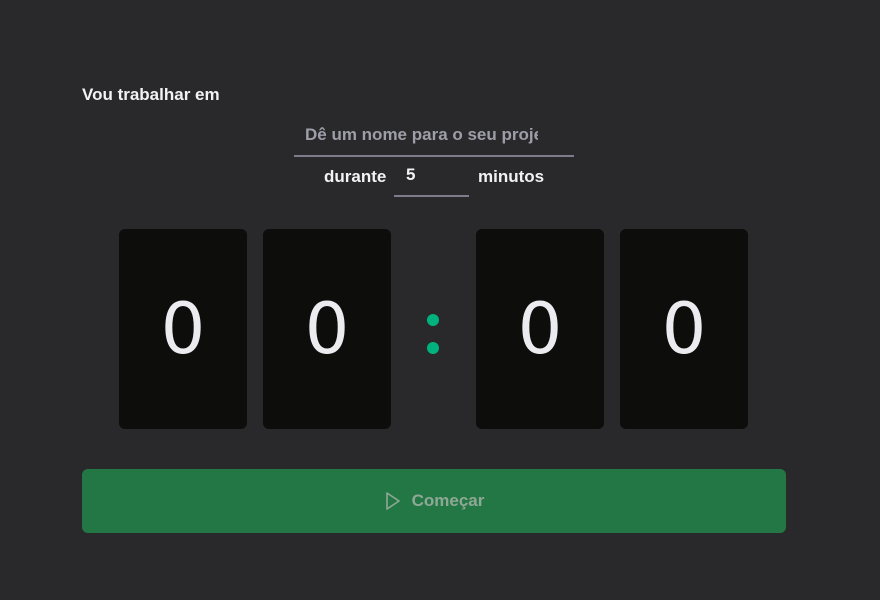 The image size is (880, 600). I want to click on countdown-seconds-ones: 0, so click(684, 329).